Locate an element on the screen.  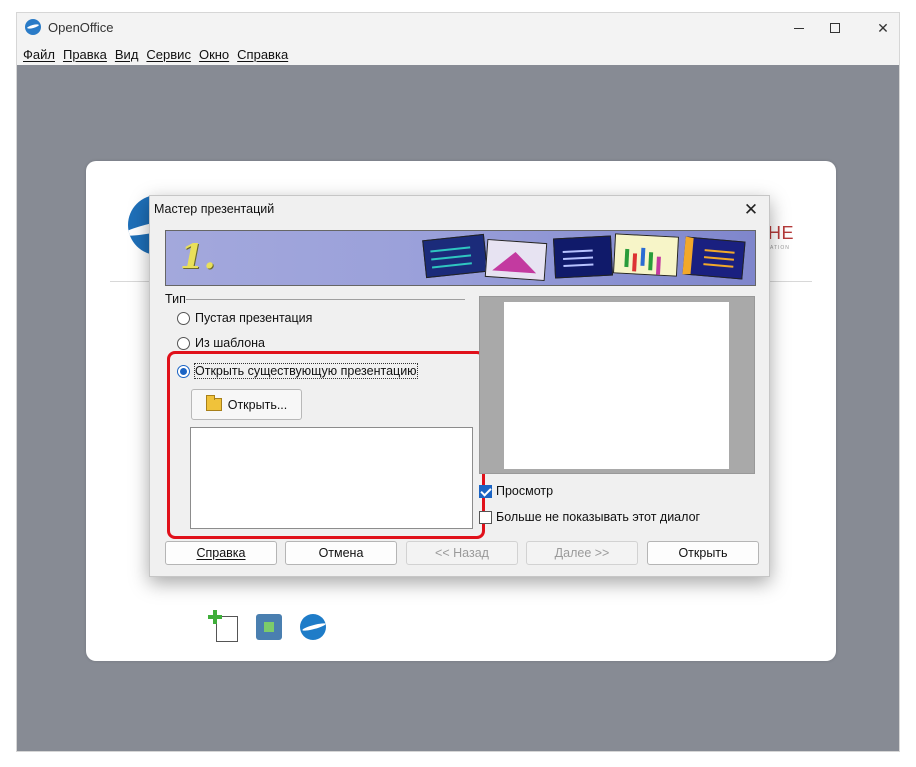
dont-show-again-checkbox: Больше не показывать этот диалог is located at coordinates (589, 517).